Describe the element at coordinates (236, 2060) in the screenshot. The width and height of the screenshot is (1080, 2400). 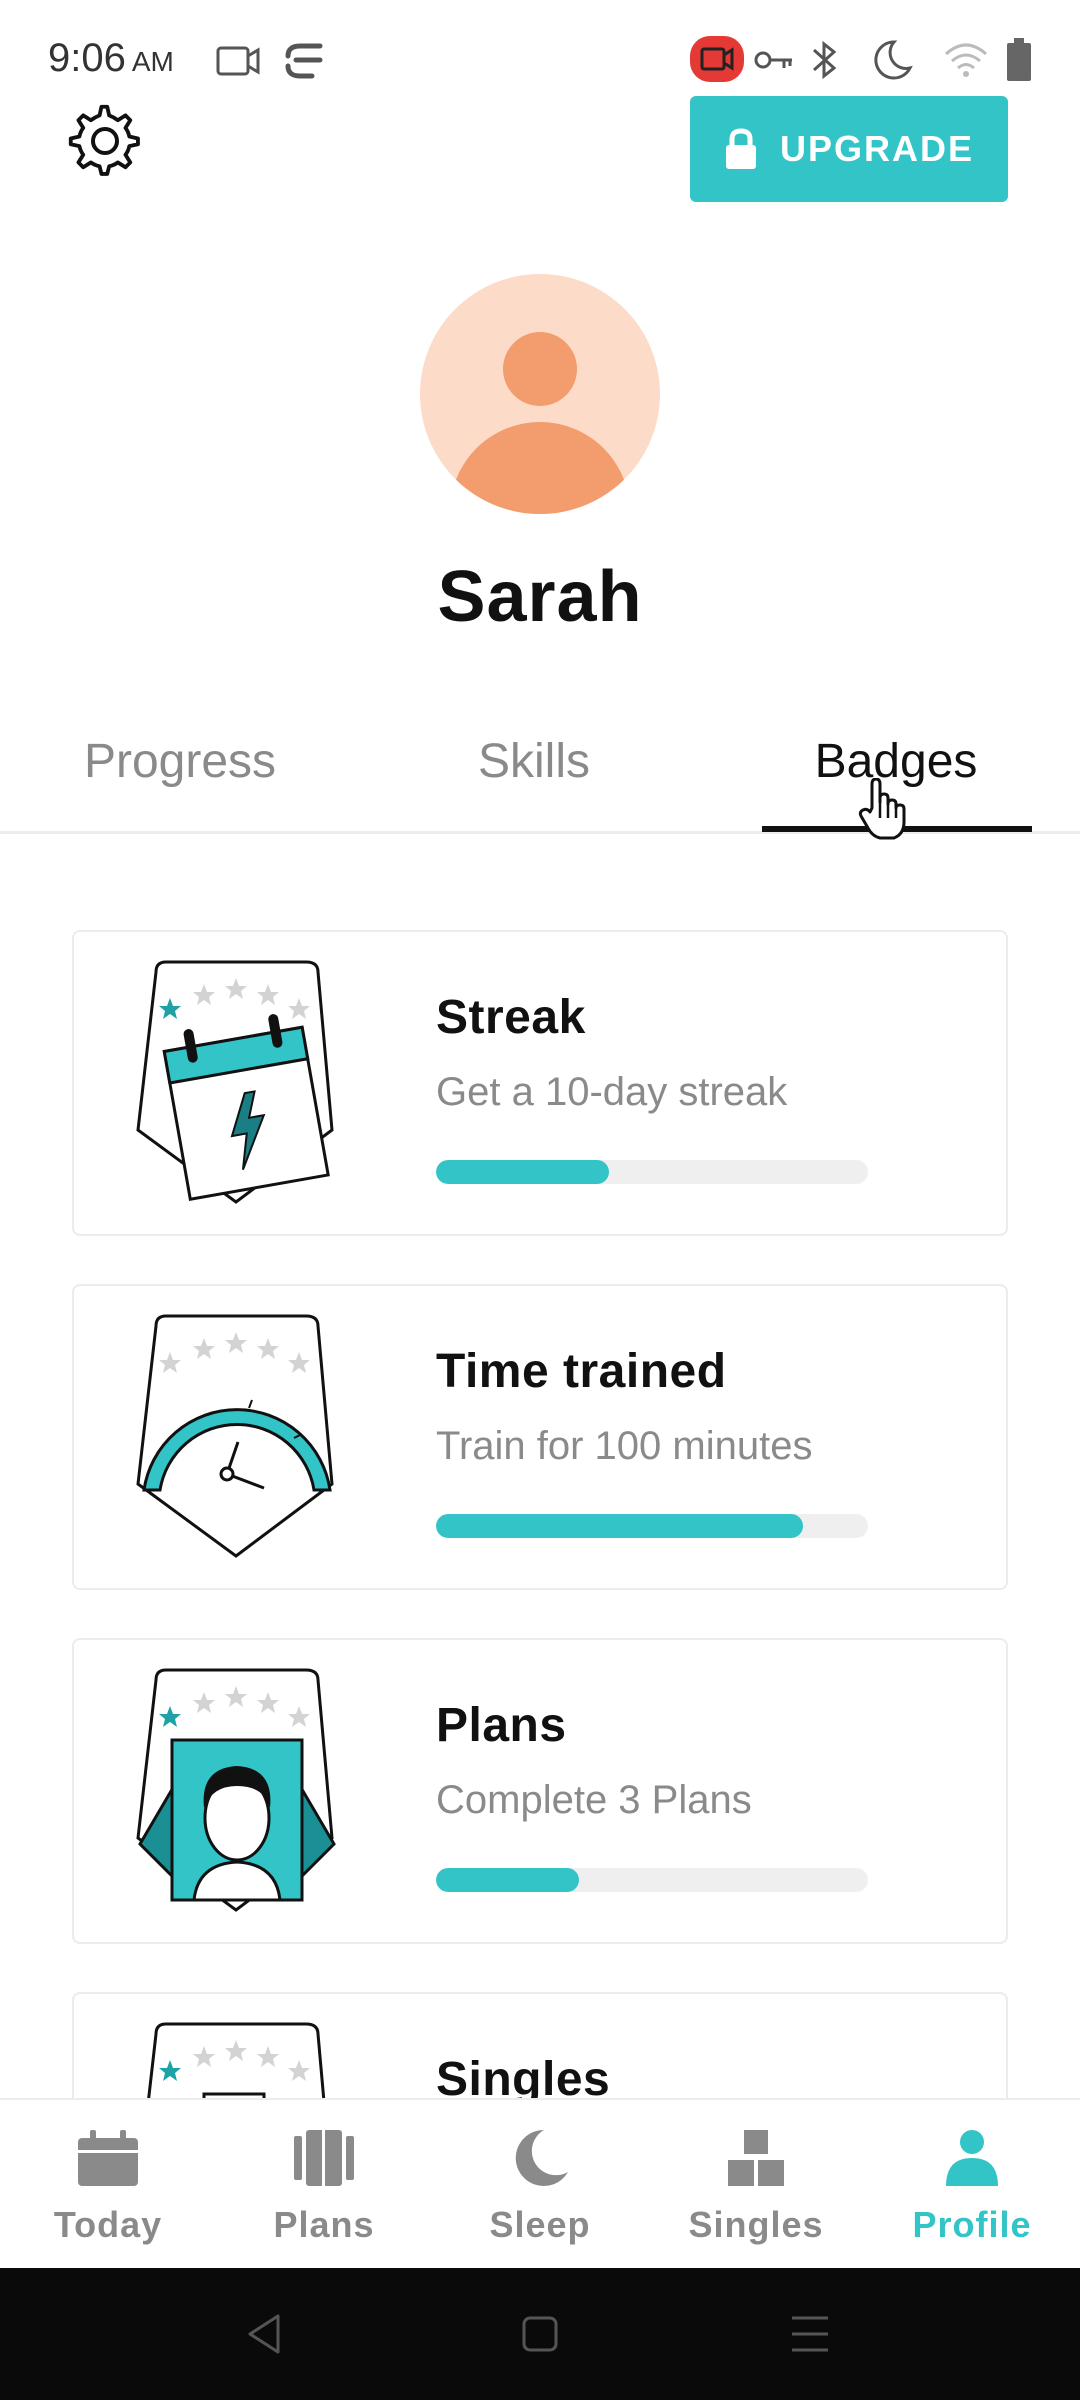
I see `singles-icon` at that location.